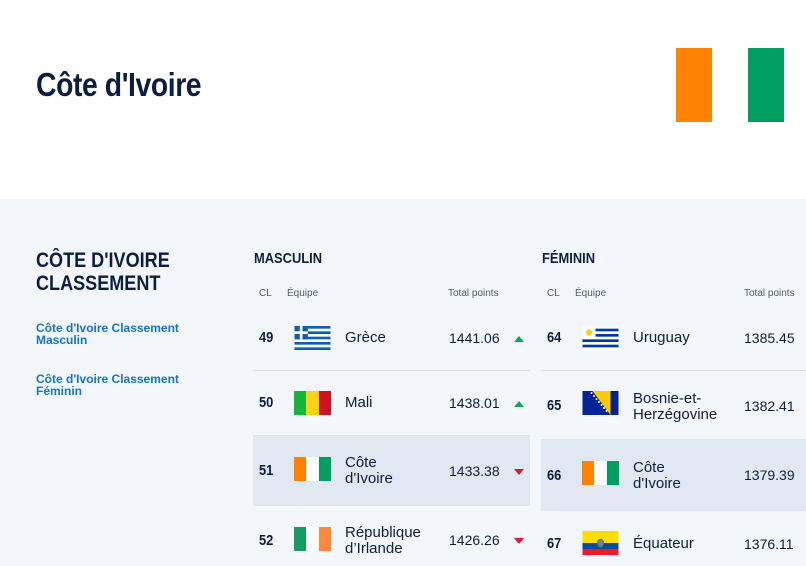 This screenshot has height=566, width=806. Describe the element at coordinates (600, 543) in the screenshot. I see `ecuador-flag-icon` at that location.